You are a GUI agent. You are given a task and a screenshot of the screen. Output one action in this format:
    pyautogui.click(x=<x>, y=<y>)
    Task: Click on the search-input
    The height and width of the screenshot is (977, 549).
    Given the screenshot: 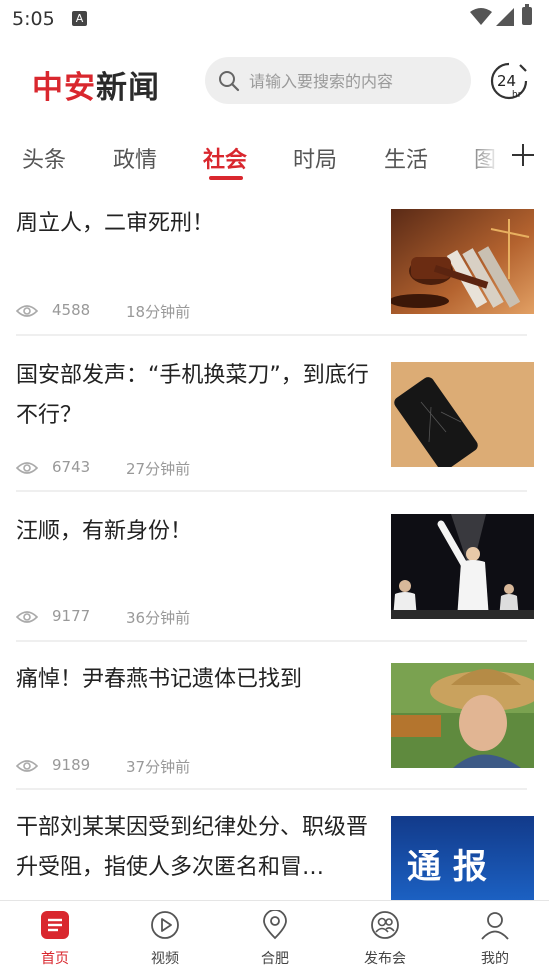 What is the action you would take?
    pyautogui.click(x=354, y=81)
    